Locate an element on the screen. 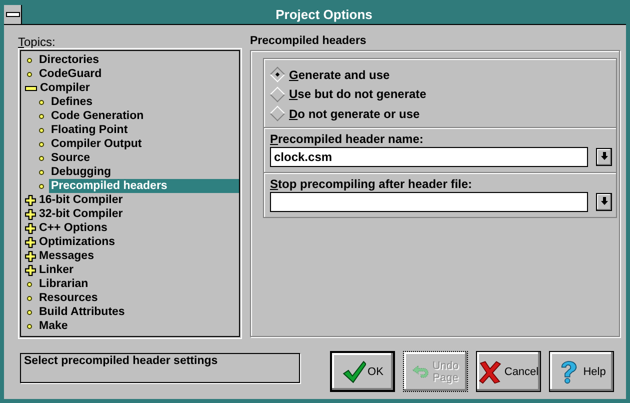 This screenshot has height=403, width=630. system-menu-button is located at coordinates (13, 14).